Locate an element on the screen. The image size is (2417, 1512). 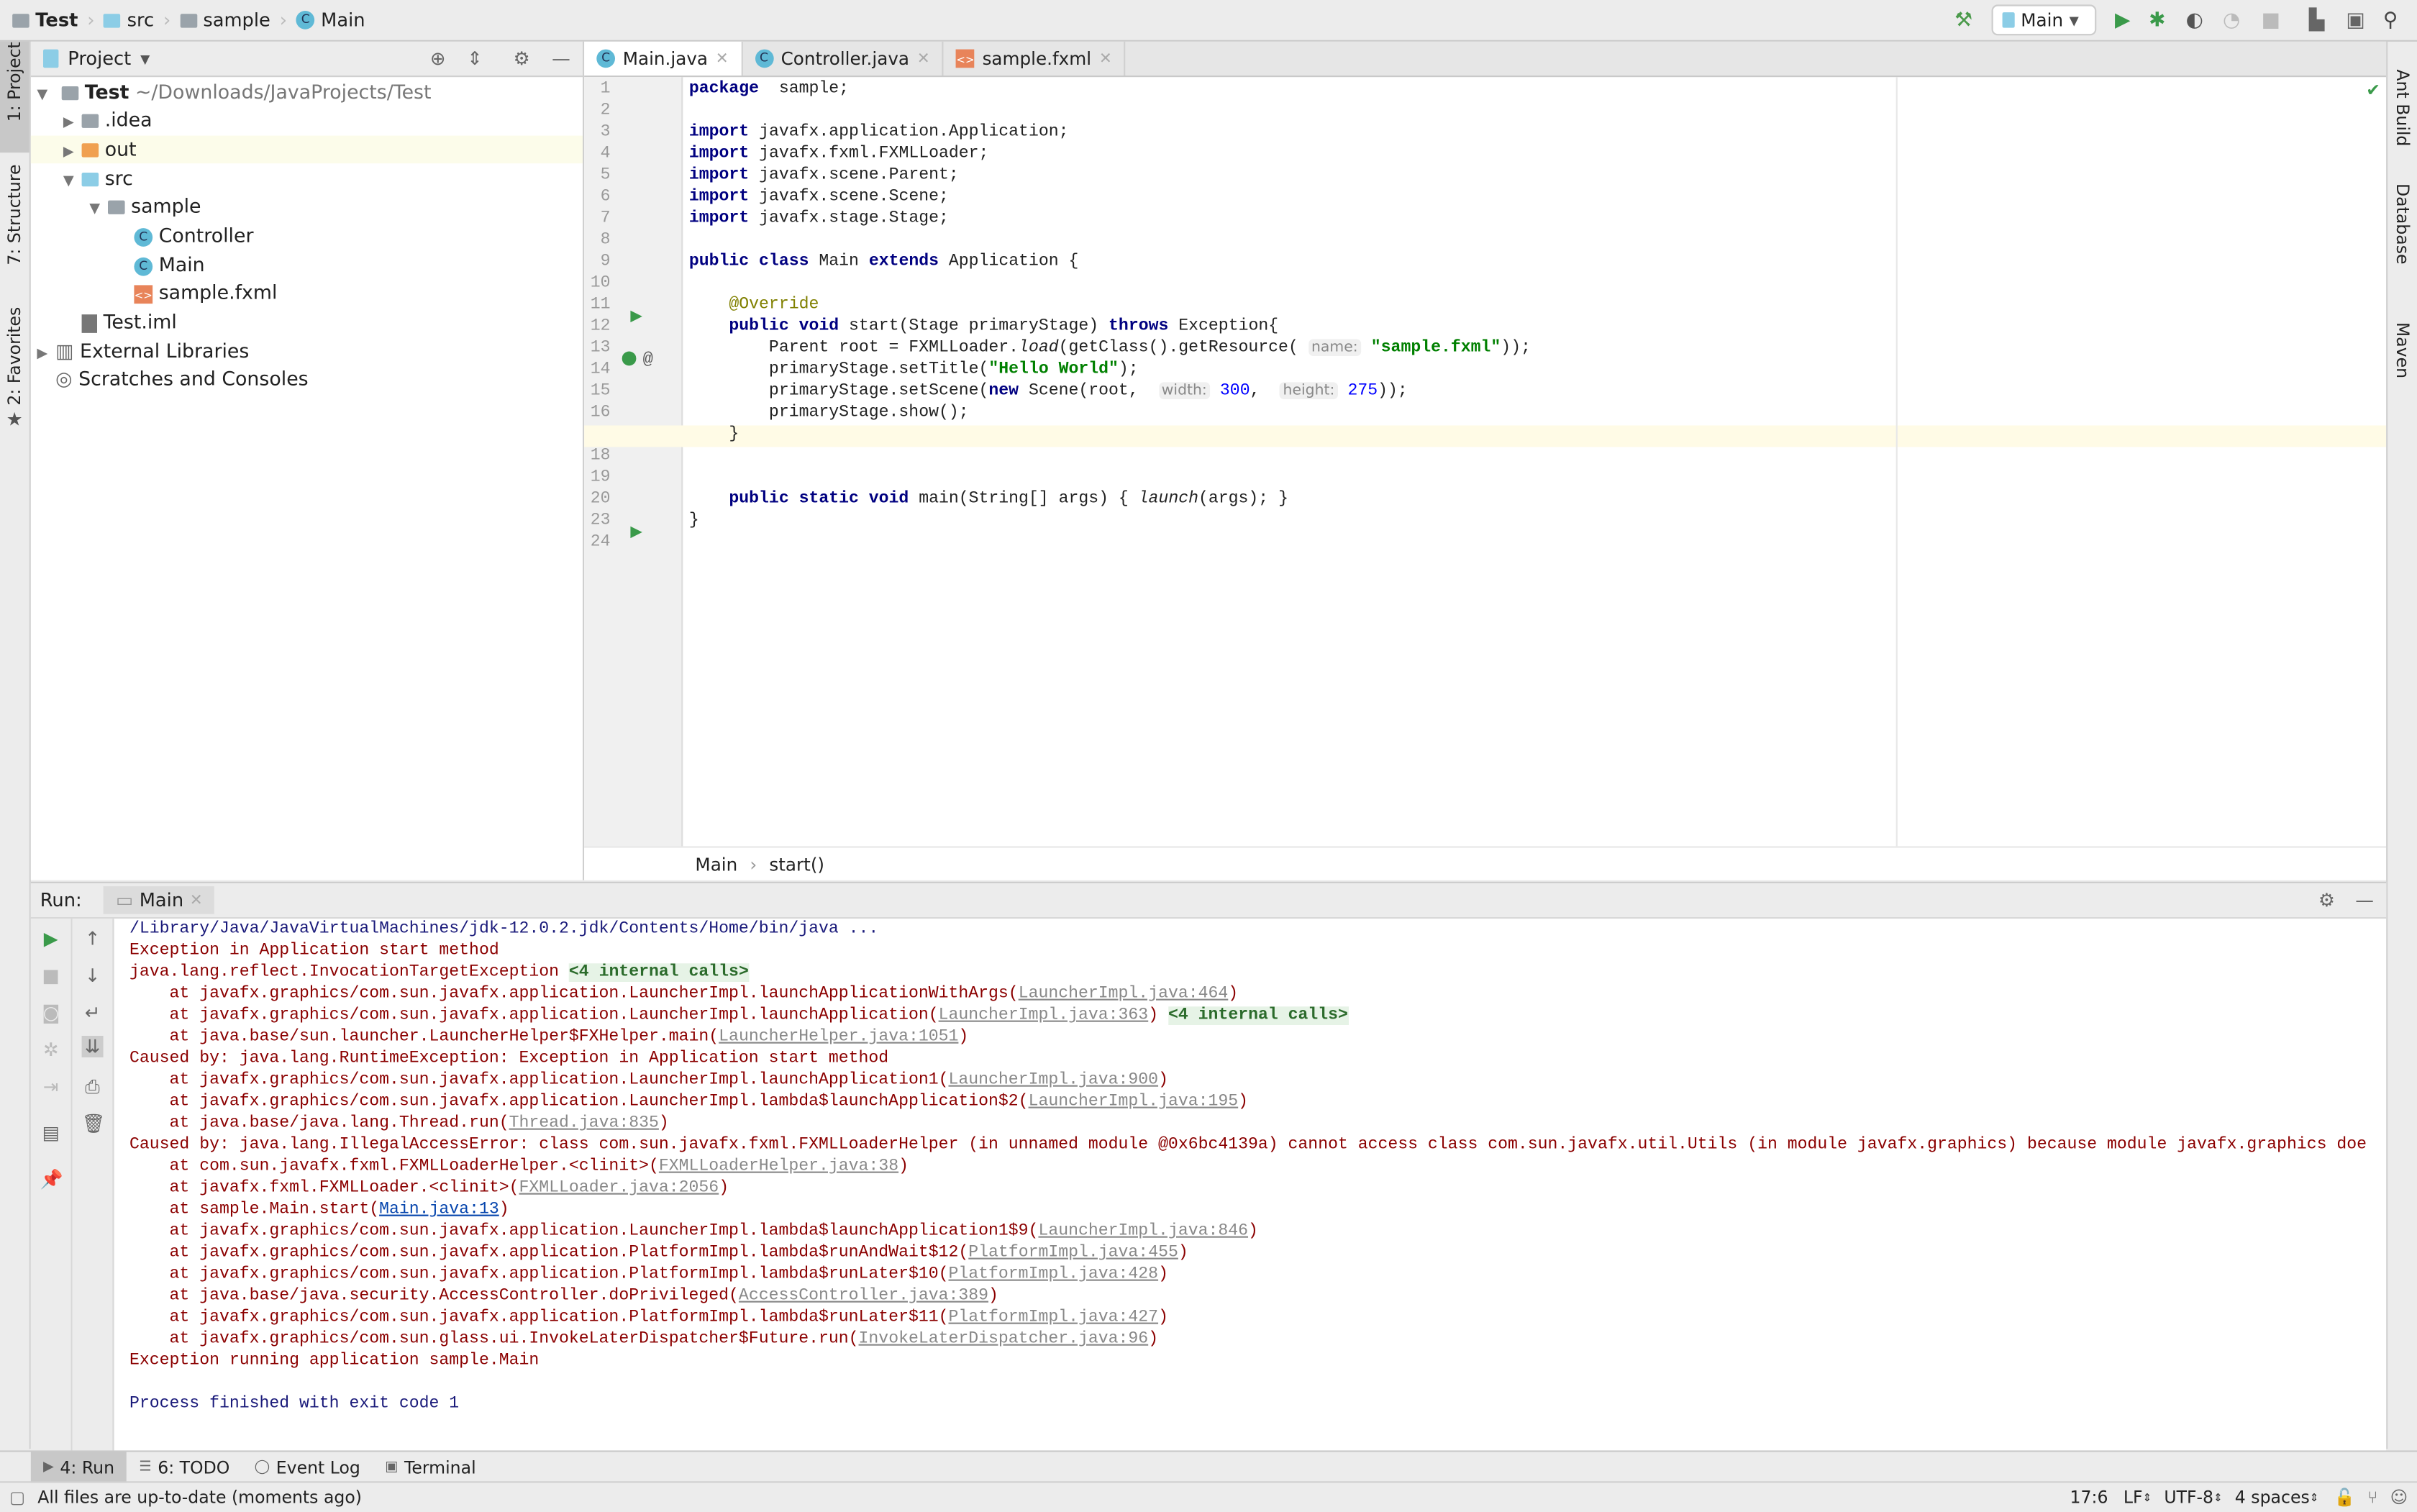
code-line: import javafx.application.Application; is located at coordinates (879, 132).